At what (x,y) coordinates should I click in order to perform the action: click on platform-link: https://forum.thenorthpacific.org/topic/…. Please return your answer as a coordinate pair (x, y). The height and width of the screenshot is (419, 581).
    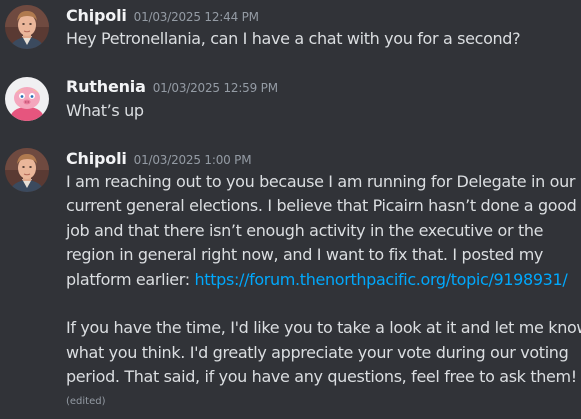
    Looking at the image, I should click on (381, 279).